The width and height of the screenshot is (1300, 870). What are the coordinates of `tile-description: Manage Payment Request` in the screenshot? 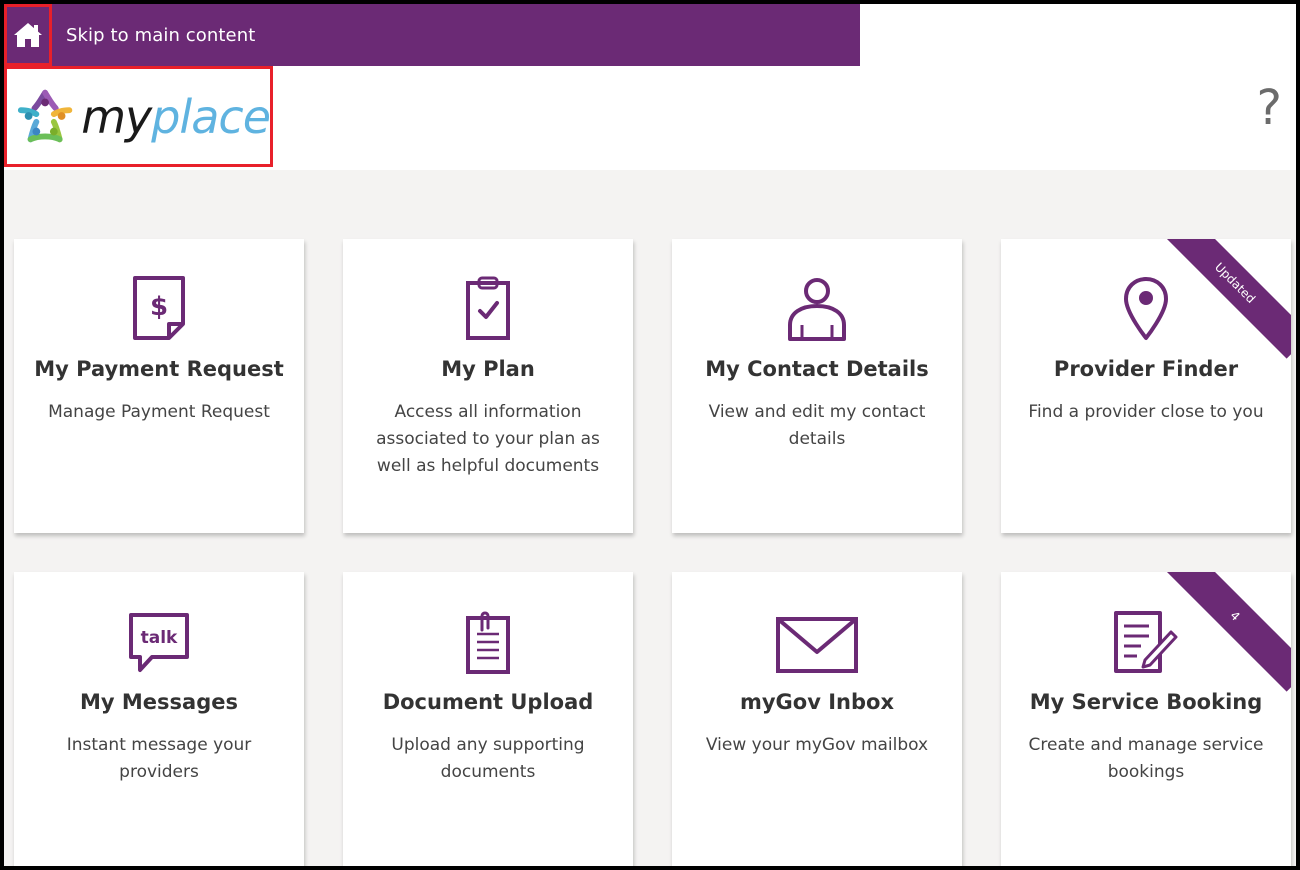 It's located at (159, 412).